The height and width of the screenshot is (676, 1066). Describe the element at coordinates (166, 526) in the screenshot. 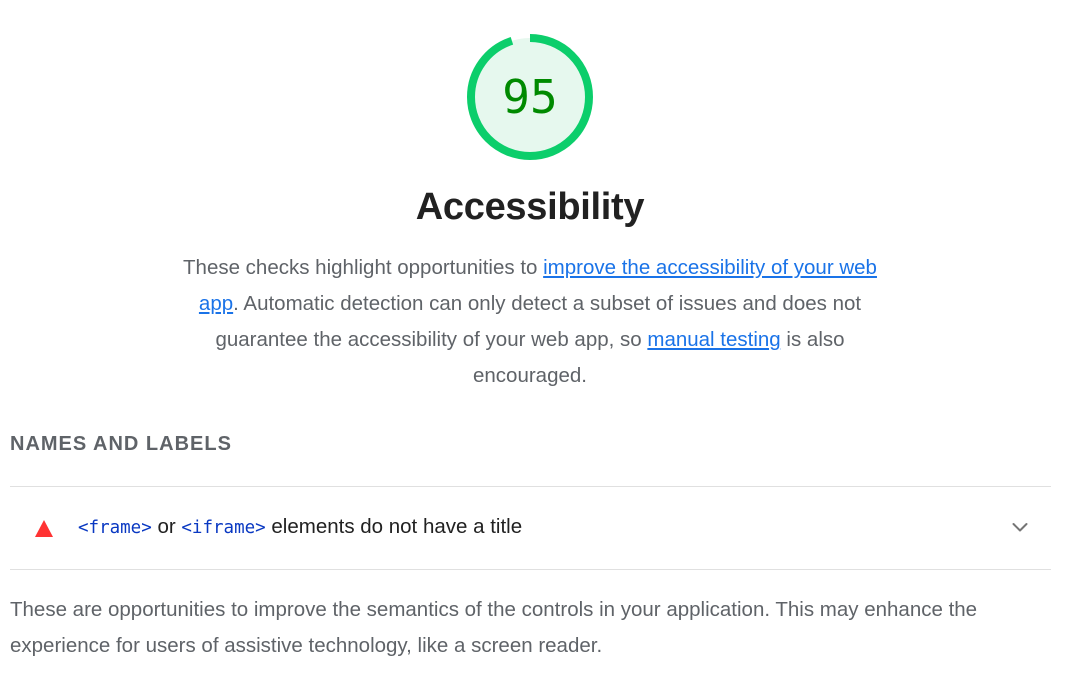

I see `audit-text-or: or` at that location.